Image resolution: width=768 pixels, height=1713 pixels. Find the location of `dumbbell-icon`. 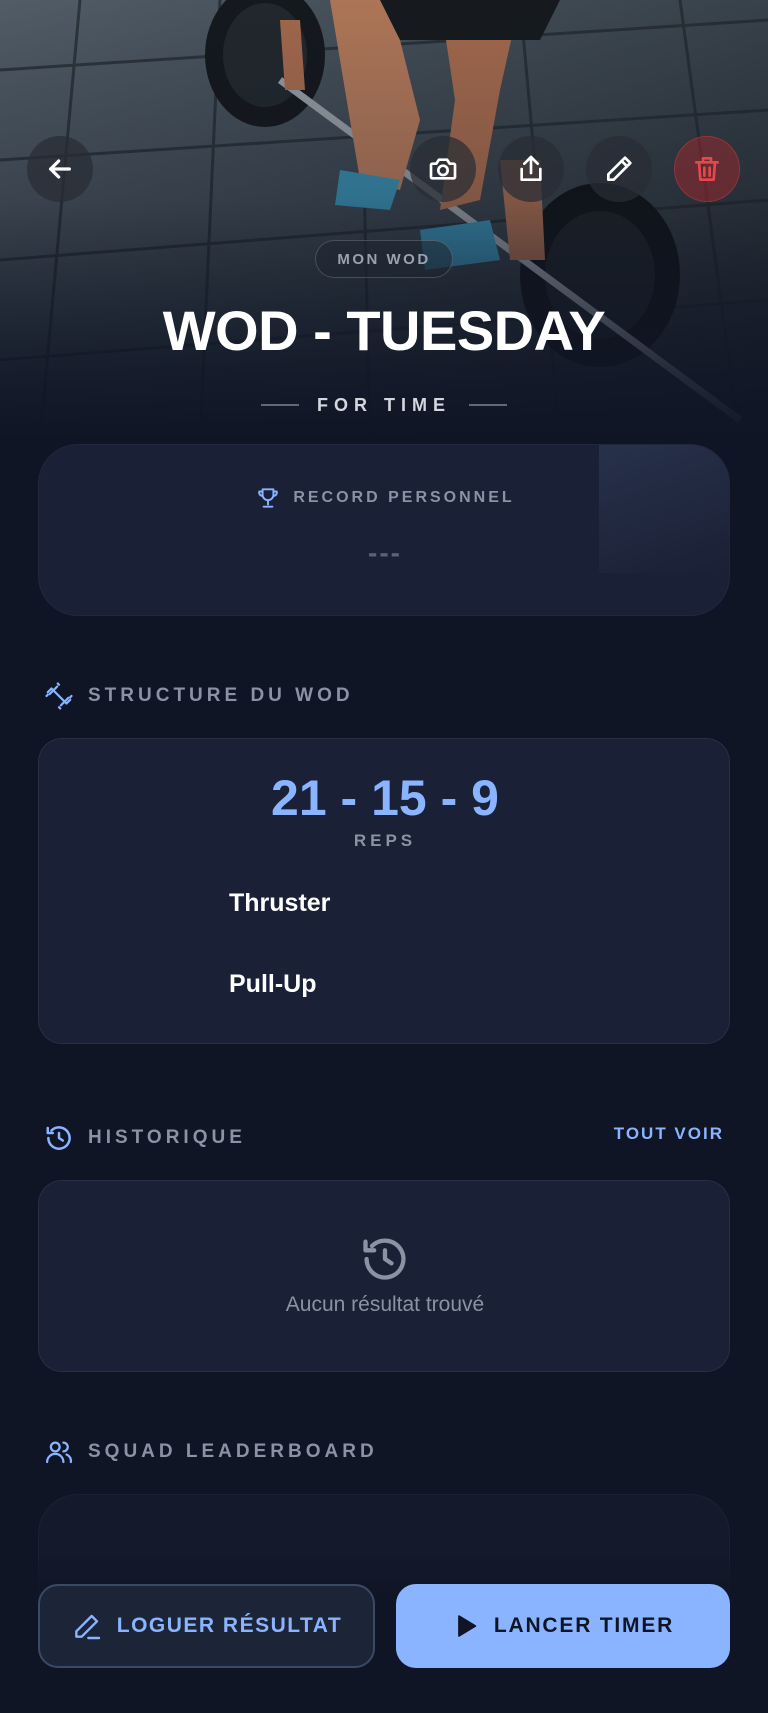

dumbbell-icon is located at coordinates (59, 696).